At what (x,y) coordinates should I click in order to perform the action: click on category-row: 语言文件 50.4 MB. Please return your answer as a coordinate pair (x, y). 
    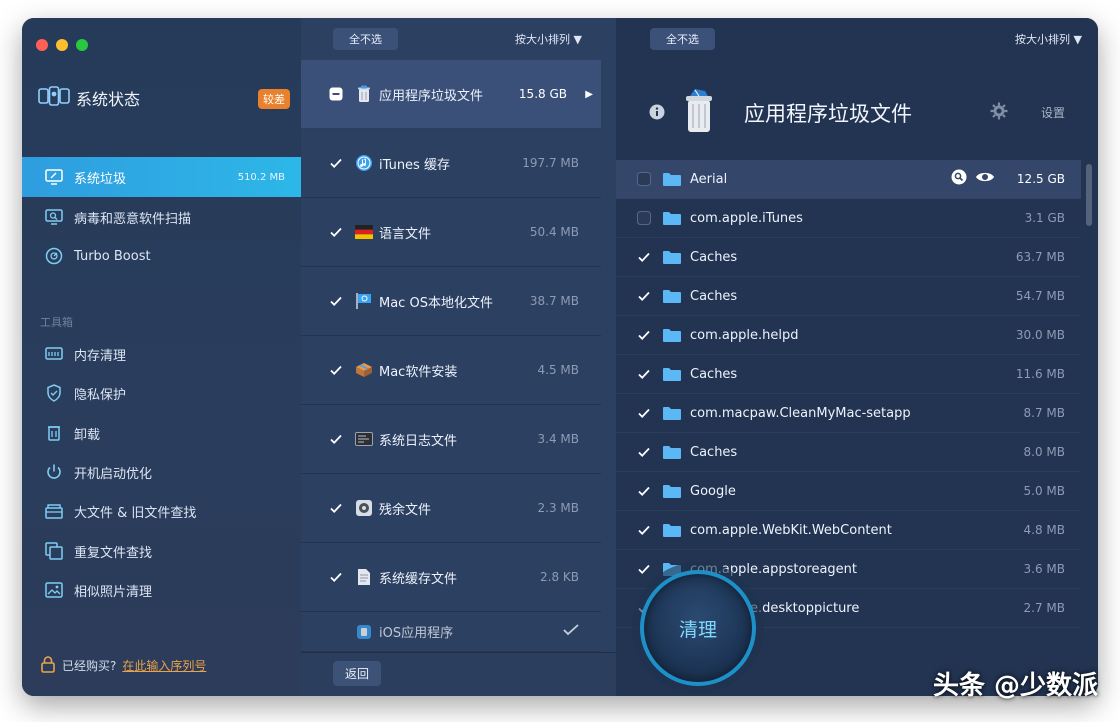
    Looking at the image, I should click on (451, 232).